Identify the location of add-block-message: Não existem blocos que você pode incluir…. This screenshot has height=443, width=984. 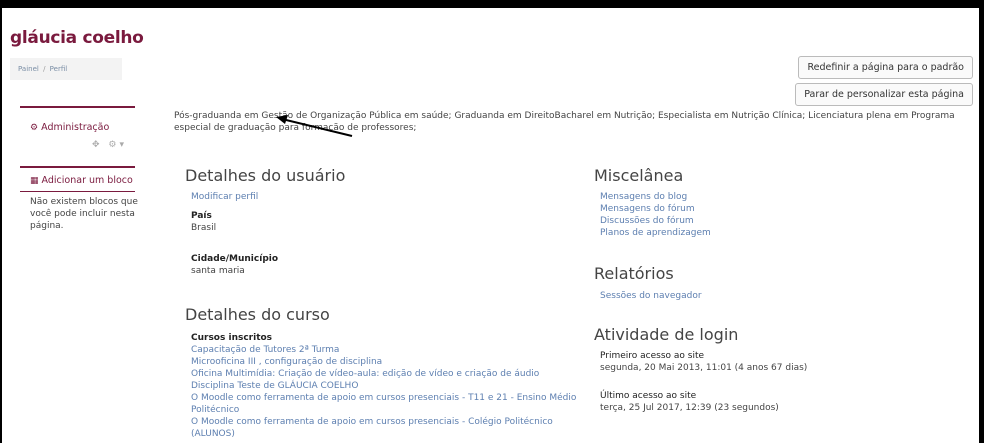
(84, 214).